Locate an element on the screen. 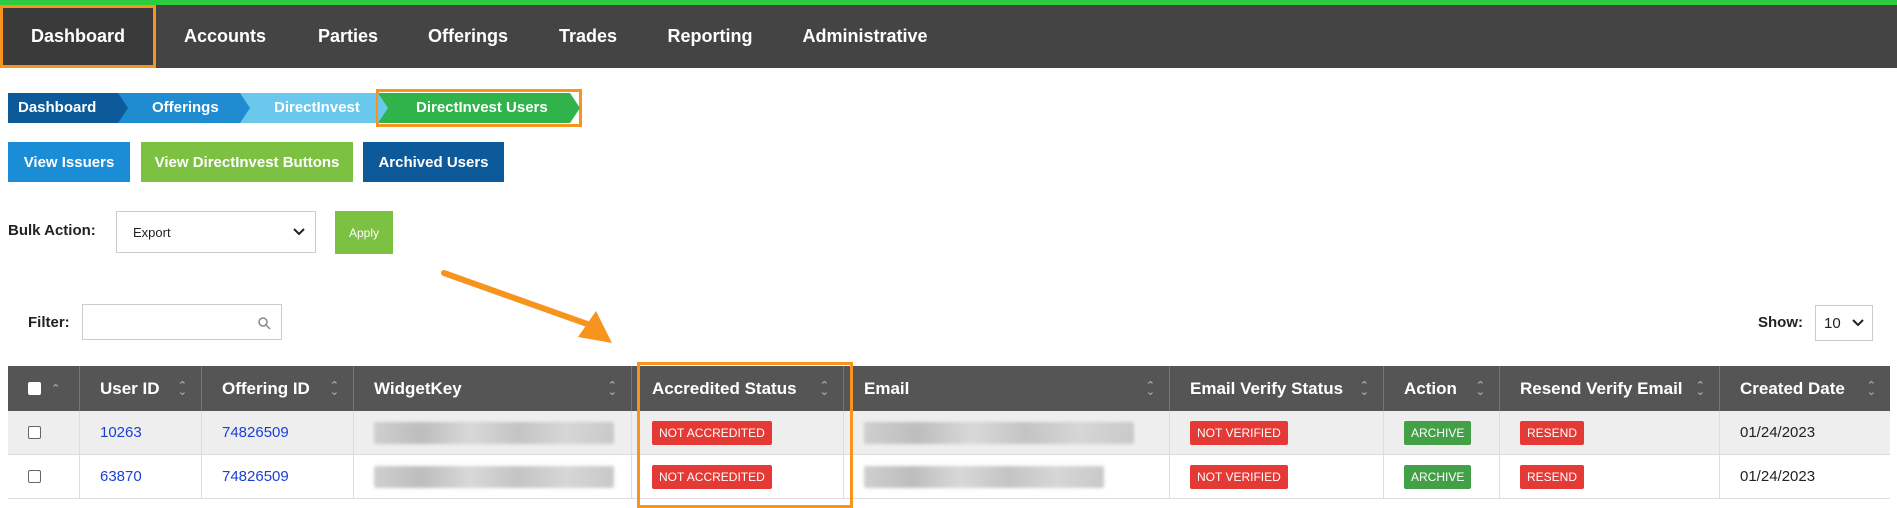 This screenshot has width=1897, height=508. bulk-action-label: Bulk Action: is located at coordinates (52, 230).